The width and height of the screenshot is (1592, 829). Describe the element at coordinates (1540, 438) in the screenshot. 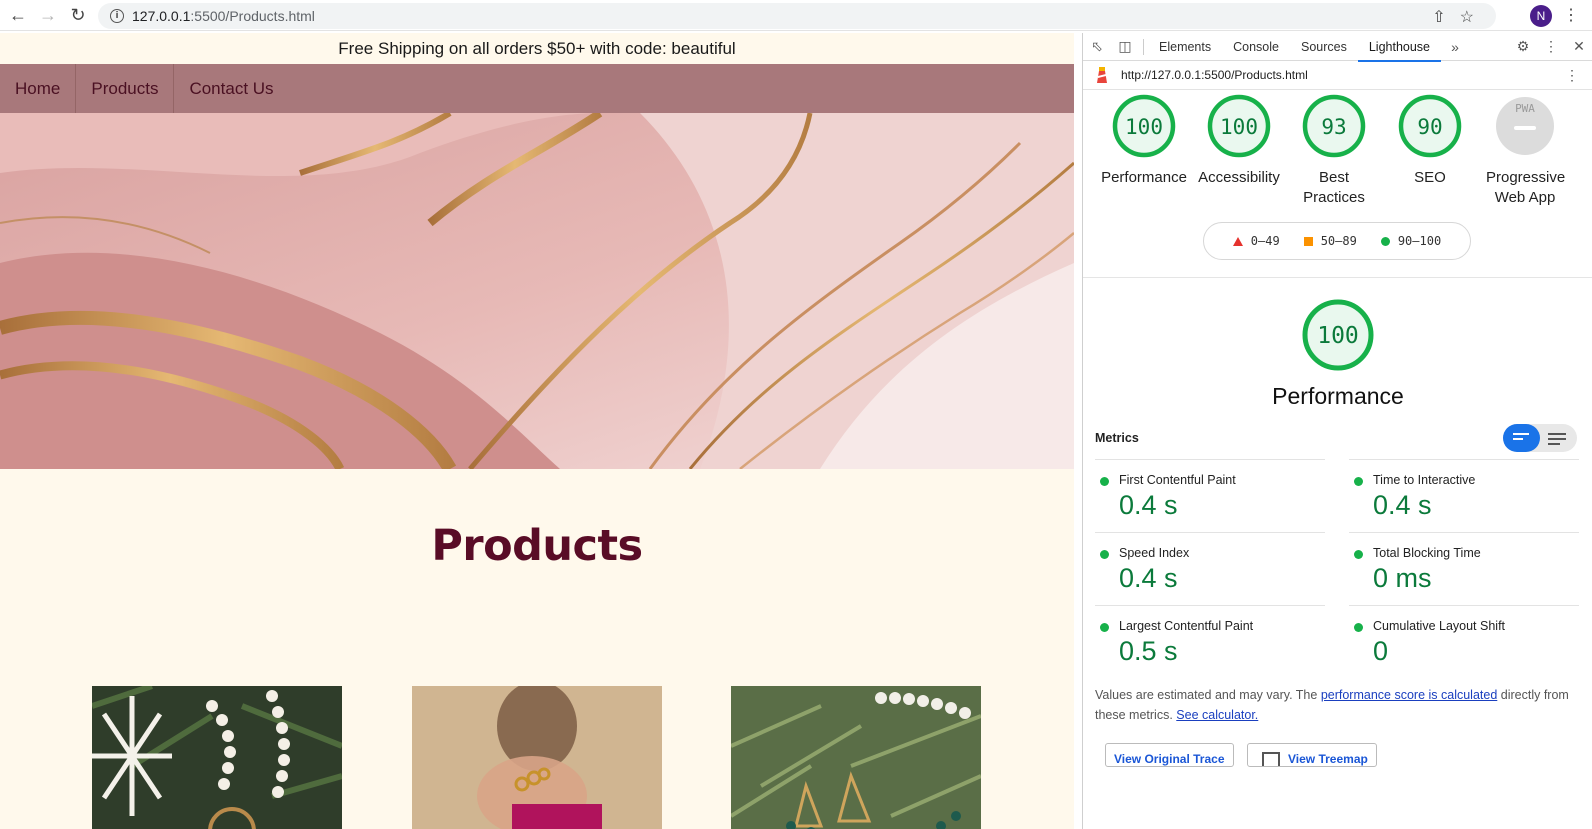

I see `metrics-view-toggle` at that location.